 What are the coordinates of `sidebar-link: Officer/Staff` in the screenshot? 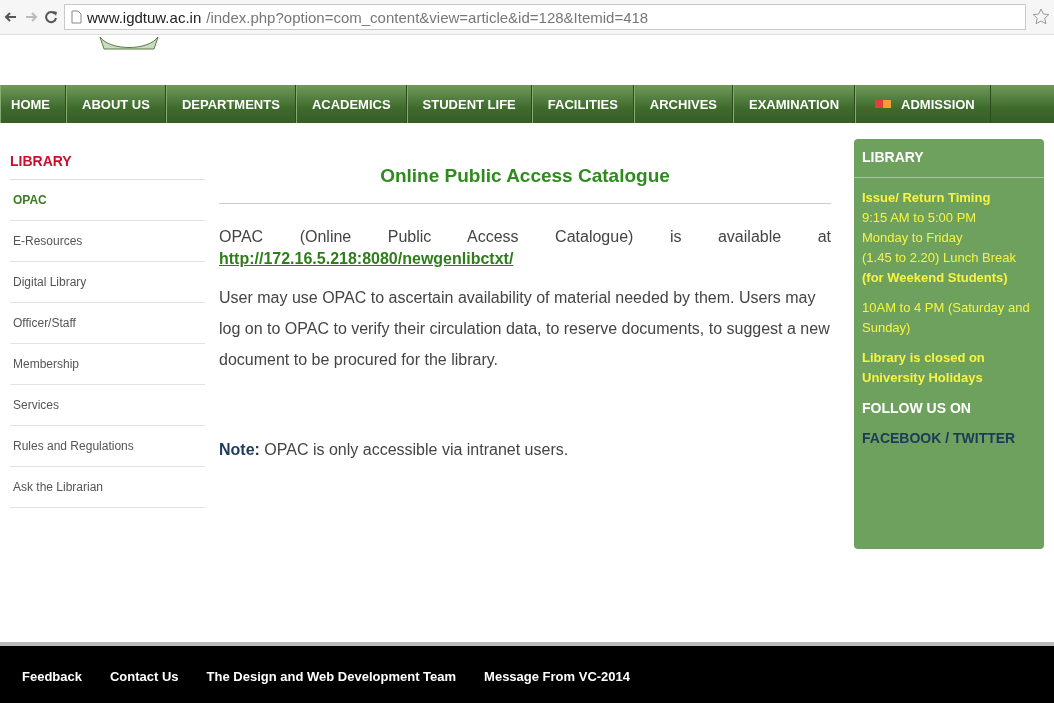 It's located at (107, 323).